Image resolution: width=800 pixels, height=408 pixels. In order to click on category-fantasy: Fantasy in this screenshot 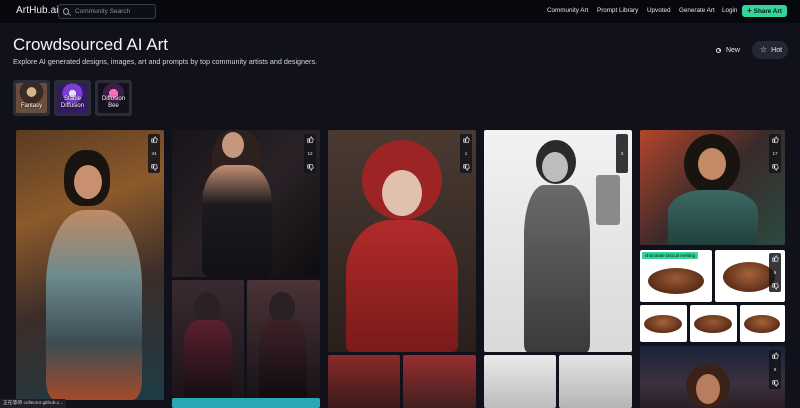, I will do `click(31, 98)`.